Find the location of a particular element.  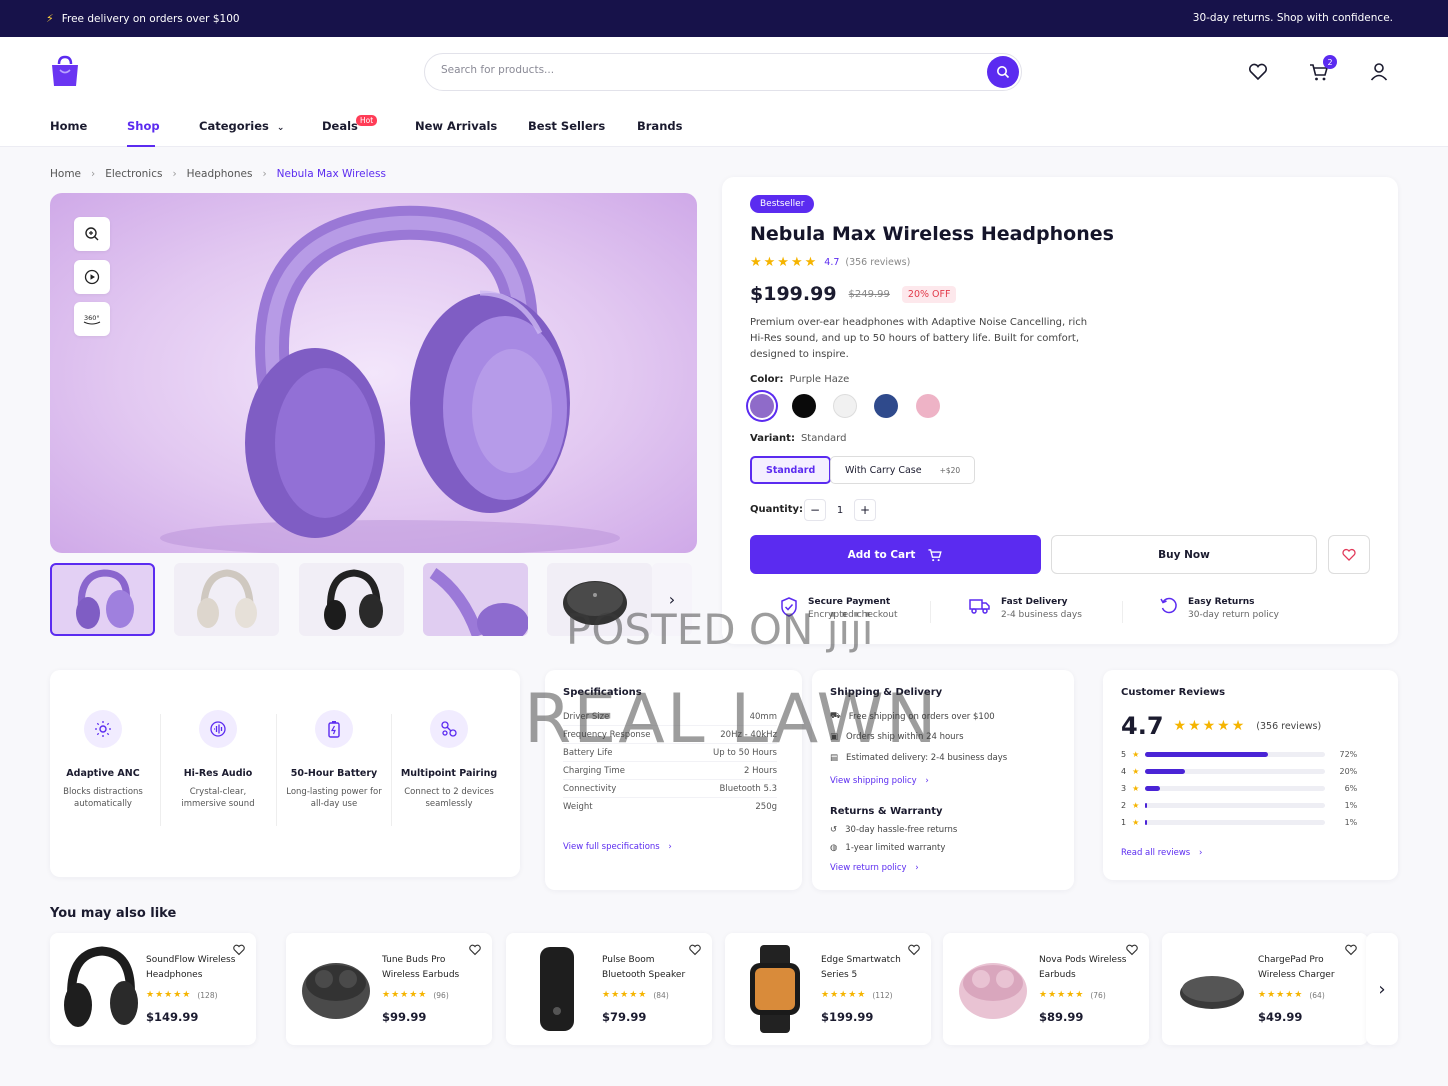

lightning-icon: ⚡ is located at coordinates (50, 18).